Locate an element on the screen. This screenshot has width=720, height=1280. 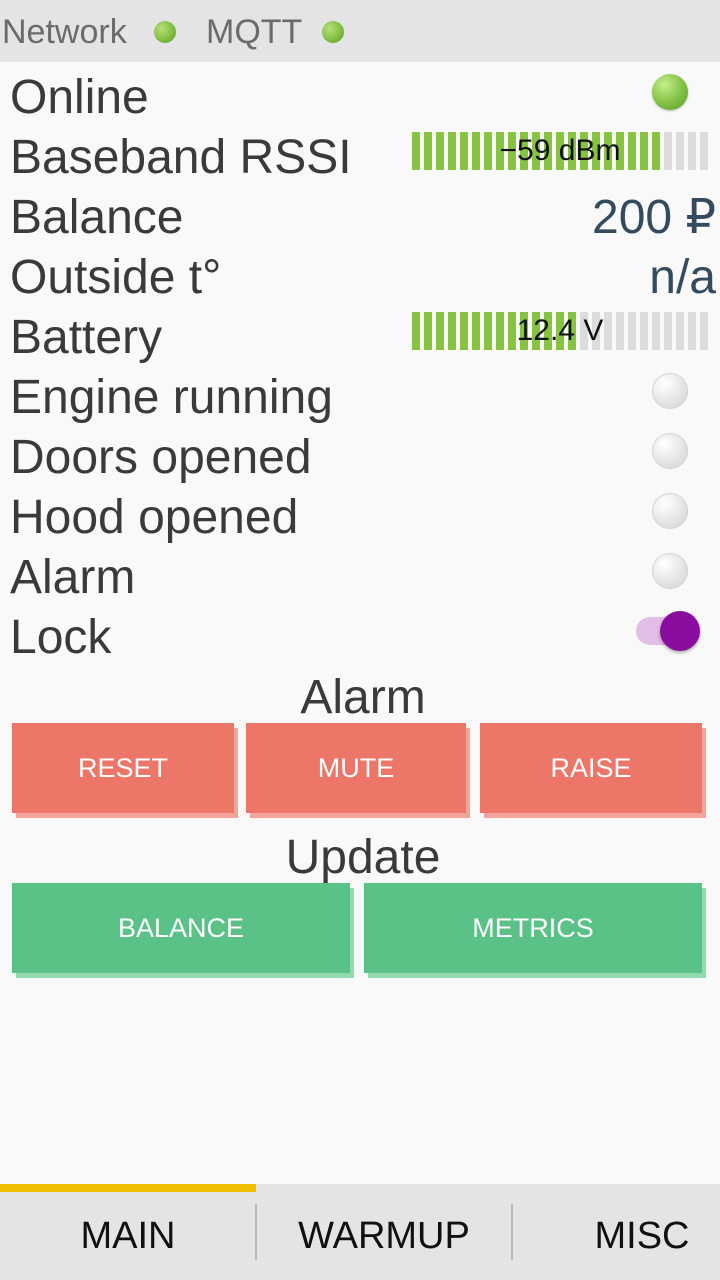
active-tab-indicator is located at coordinates (128, 1188).